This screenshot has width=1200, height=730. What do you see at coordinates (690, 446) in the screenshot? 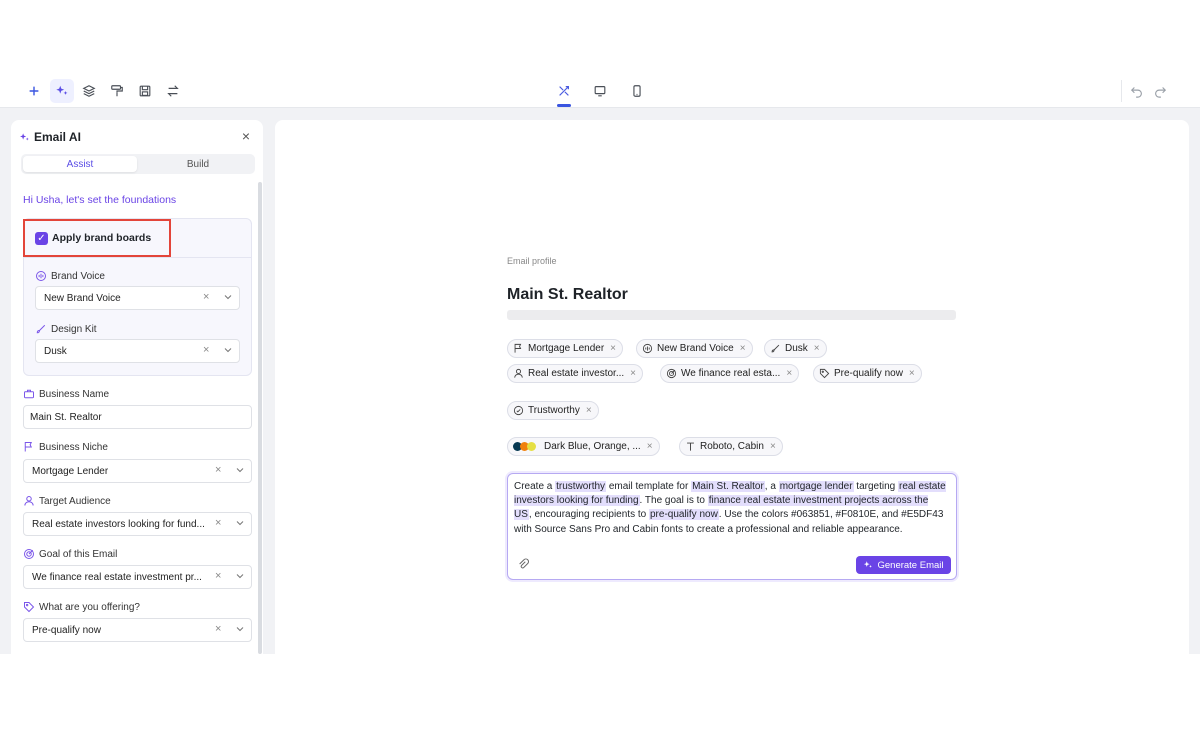
I see `text-type-icon` at bounding box center [690, 446].